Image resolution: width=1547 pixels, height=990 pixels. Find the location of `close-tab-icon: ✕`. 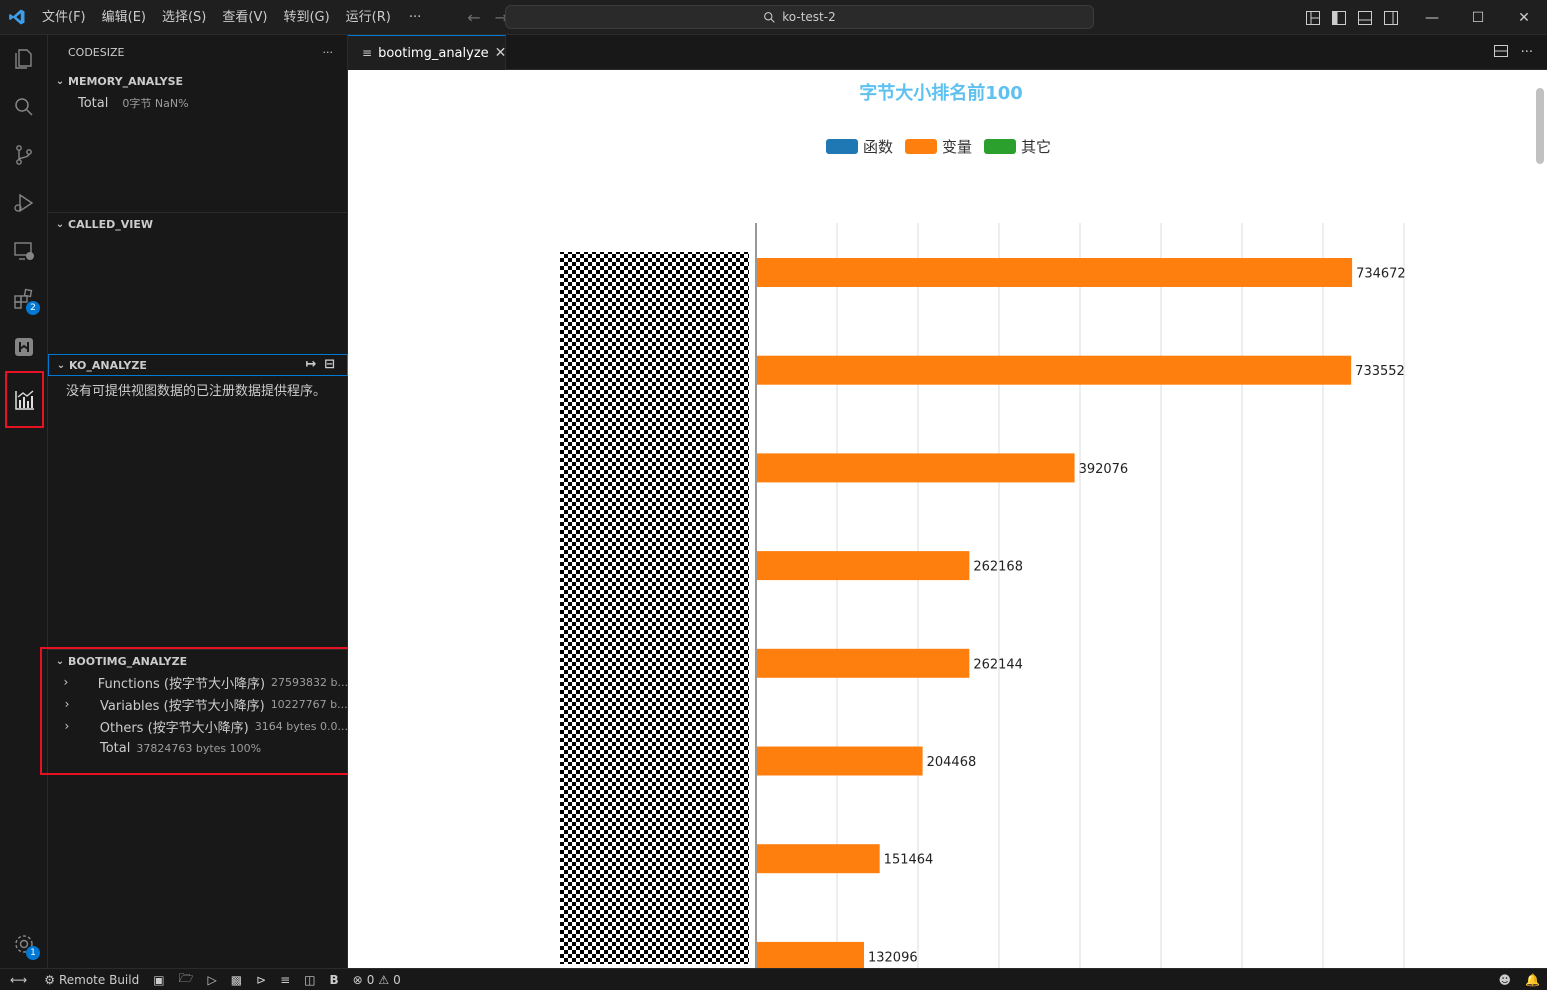

close-tab-icon: ✕ is located at coordinates (501, 53).